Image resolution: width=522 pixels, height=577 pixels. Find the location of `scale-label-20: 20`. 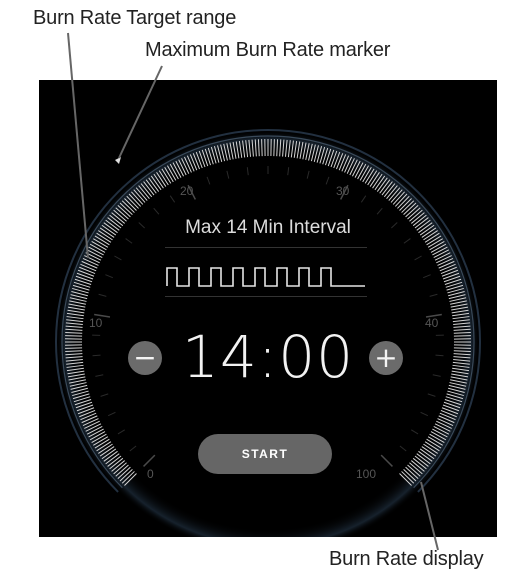

scale-label-20: 20 is located at coordinates (187, 191).